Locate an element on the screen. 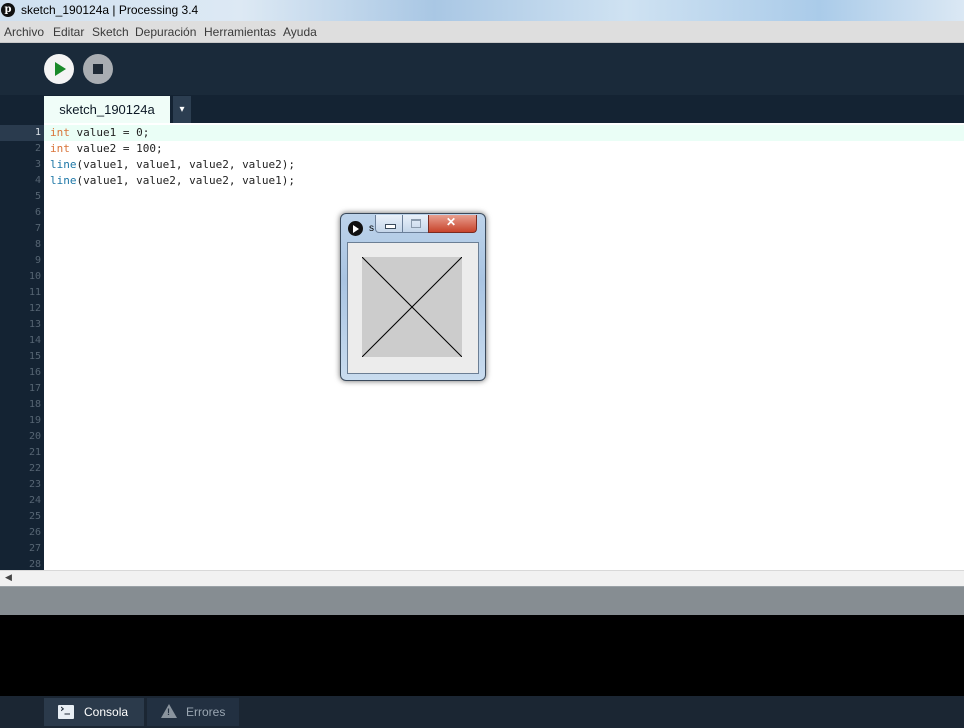 The image size is (964, 728). line-number: 12 is located at coordinates (34, 308).